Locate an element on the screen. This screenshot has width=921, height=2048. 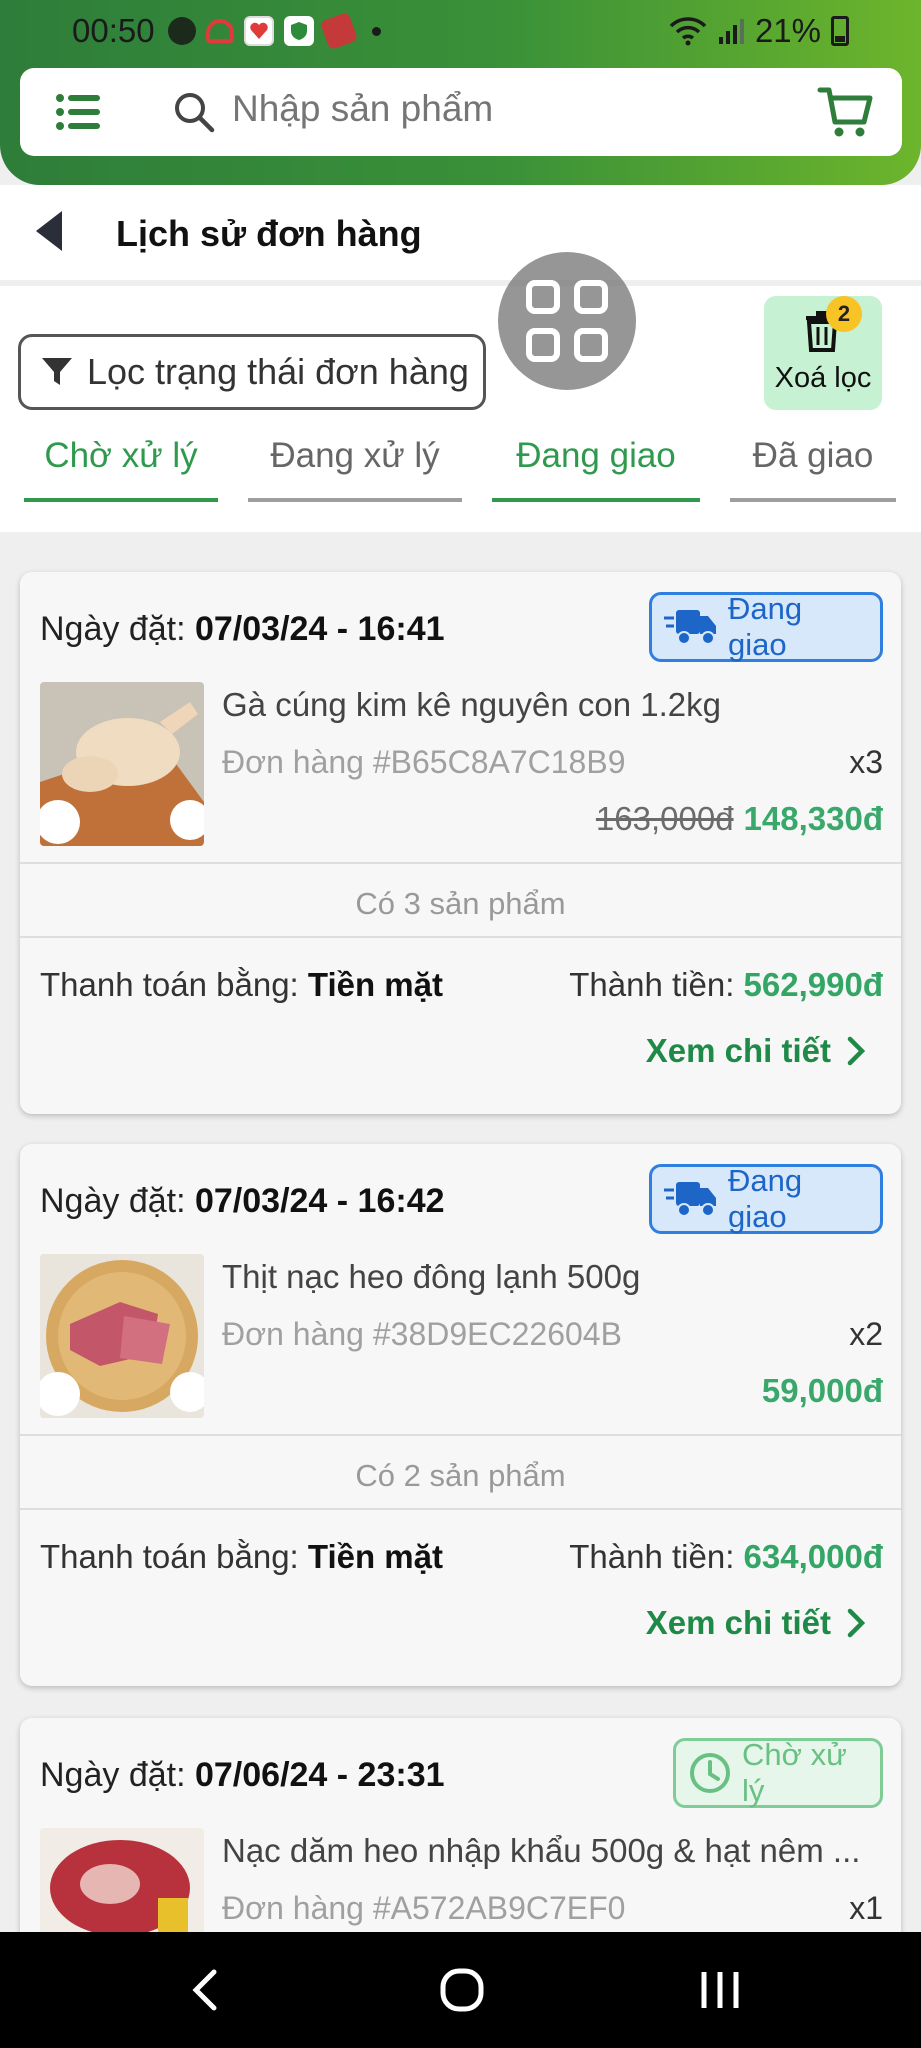
more-dot-icon is located at coordinates (376, 31).